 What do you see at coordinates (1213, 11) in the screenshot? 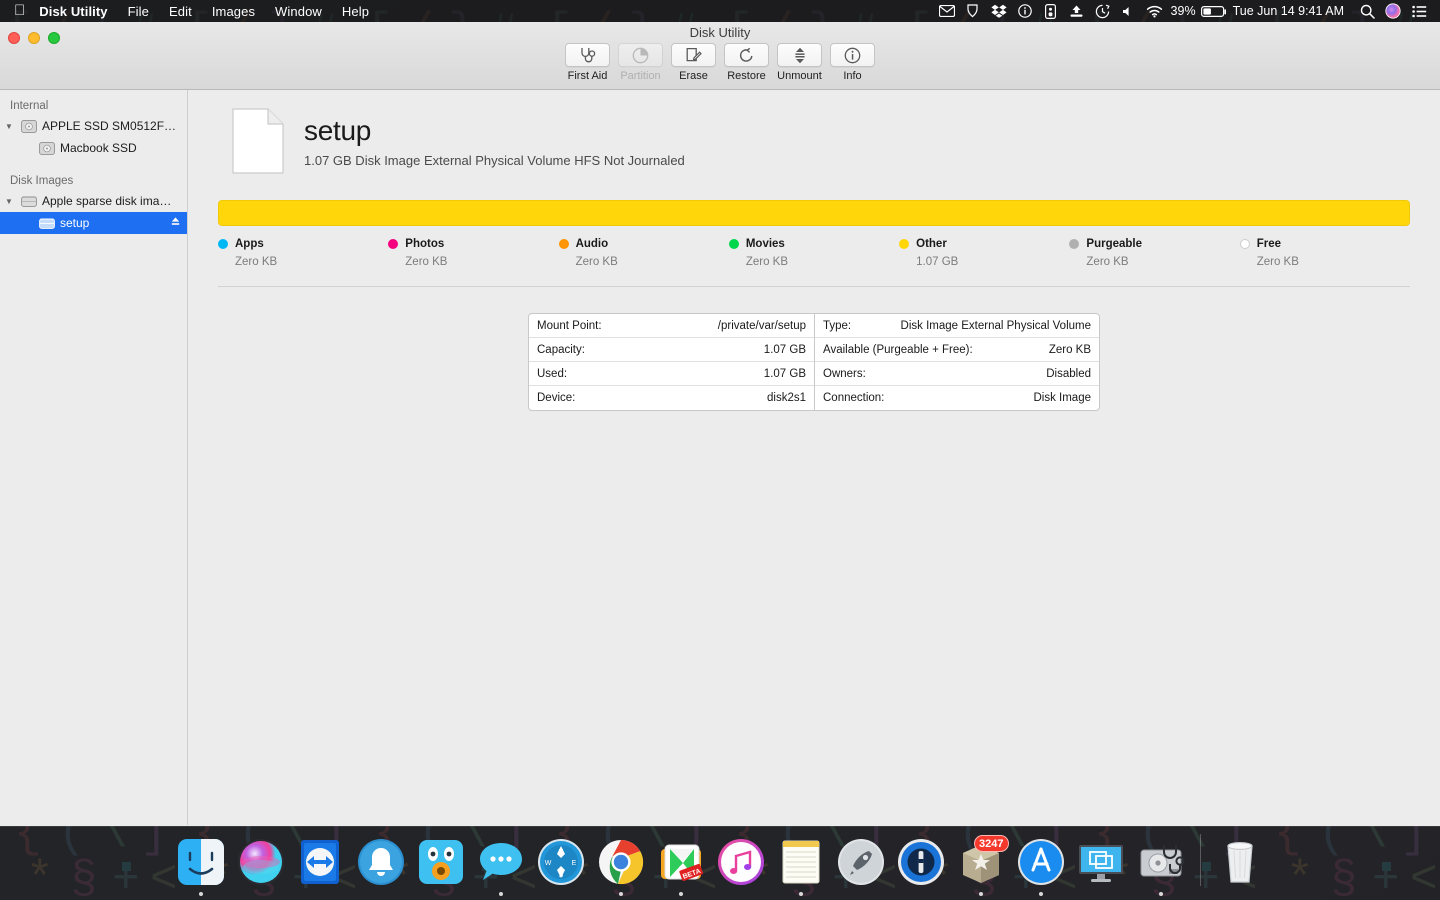
I see `battery-icon` at bounding box center [1213, 11].